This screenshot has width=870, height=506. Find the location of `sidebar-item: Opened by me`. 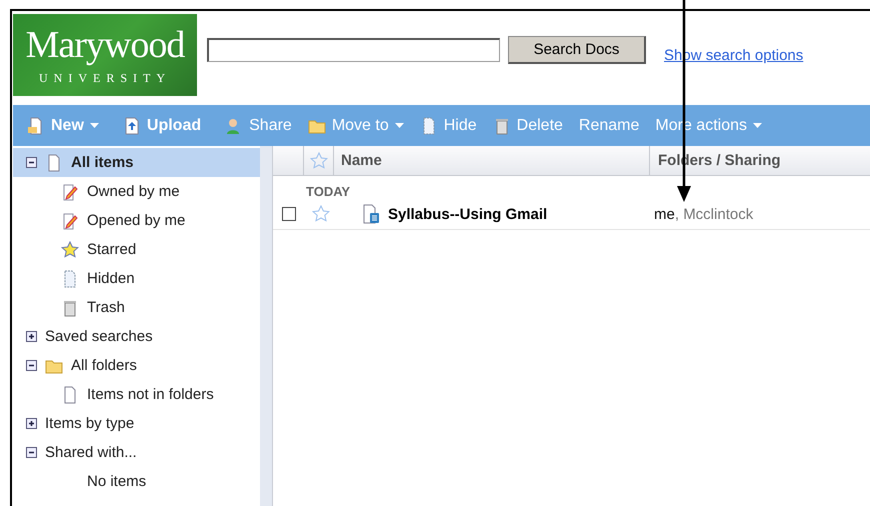

sidebar-item: Opened by me is located at coordinates (136, 220).